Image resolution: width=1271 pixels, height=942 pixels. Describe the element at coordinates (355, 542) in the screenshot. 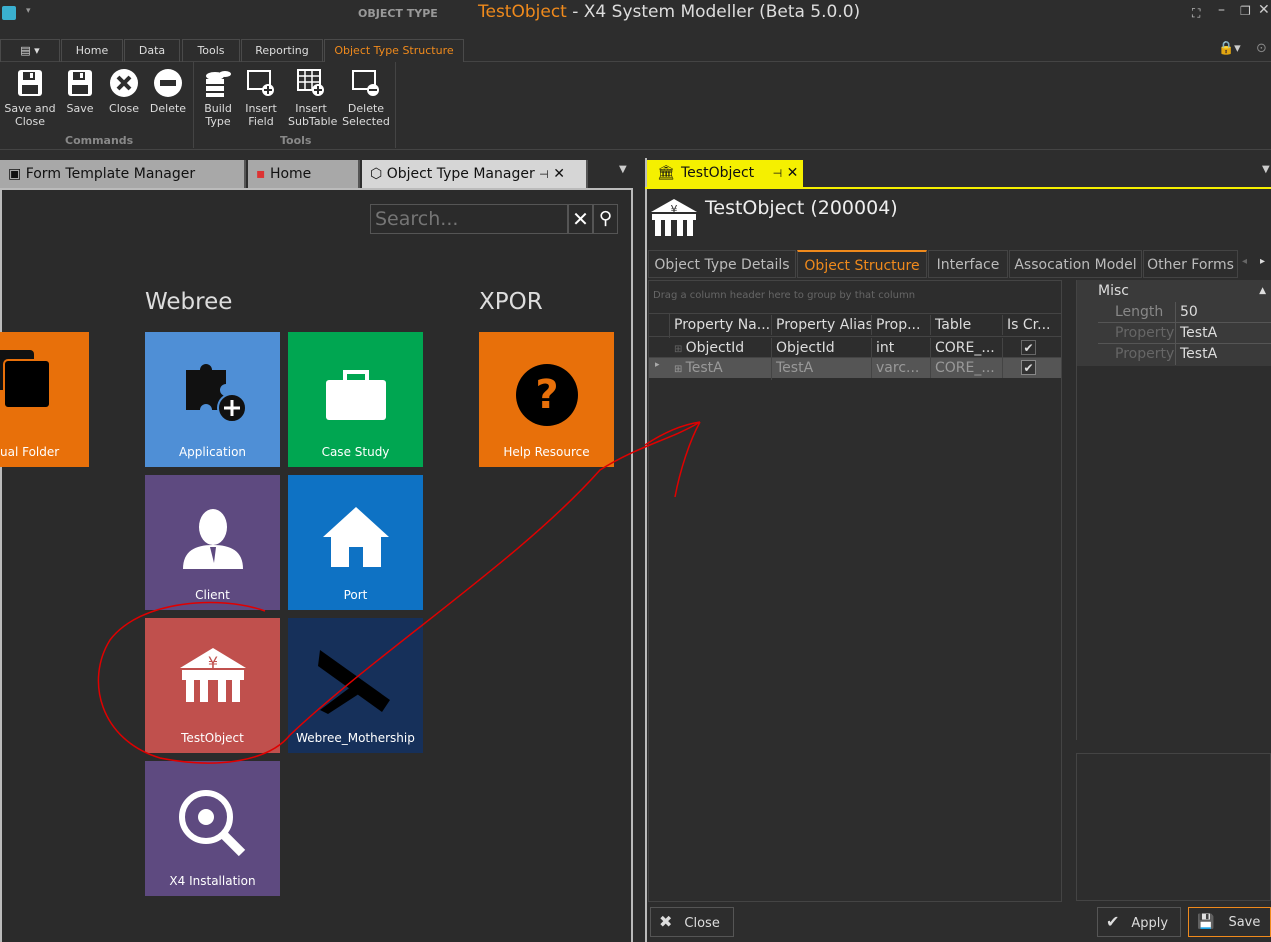

I see `tile-port: Port` at that location.